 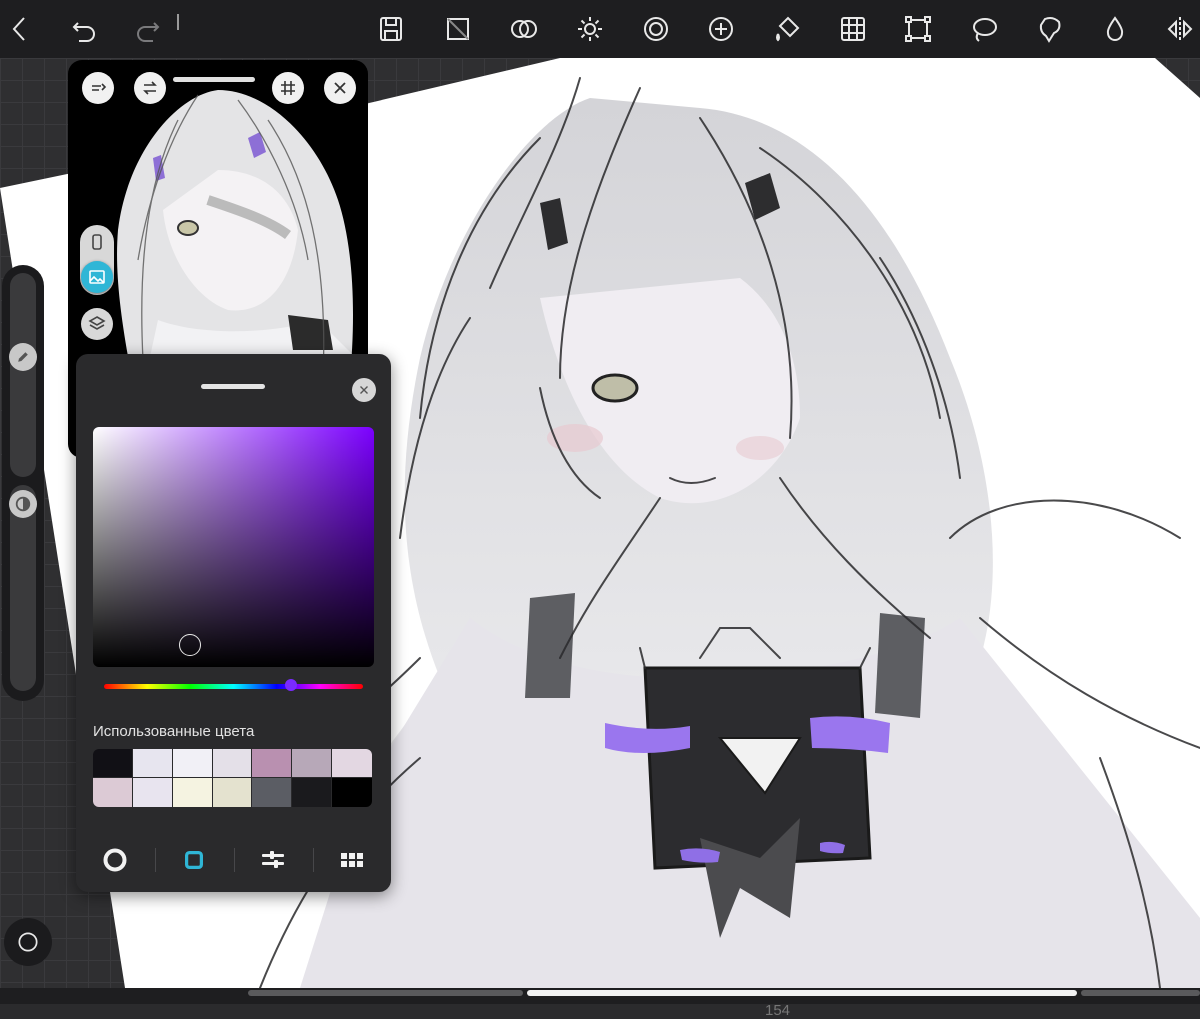 I want to click on blend-icon, so click(x=524, y=29).